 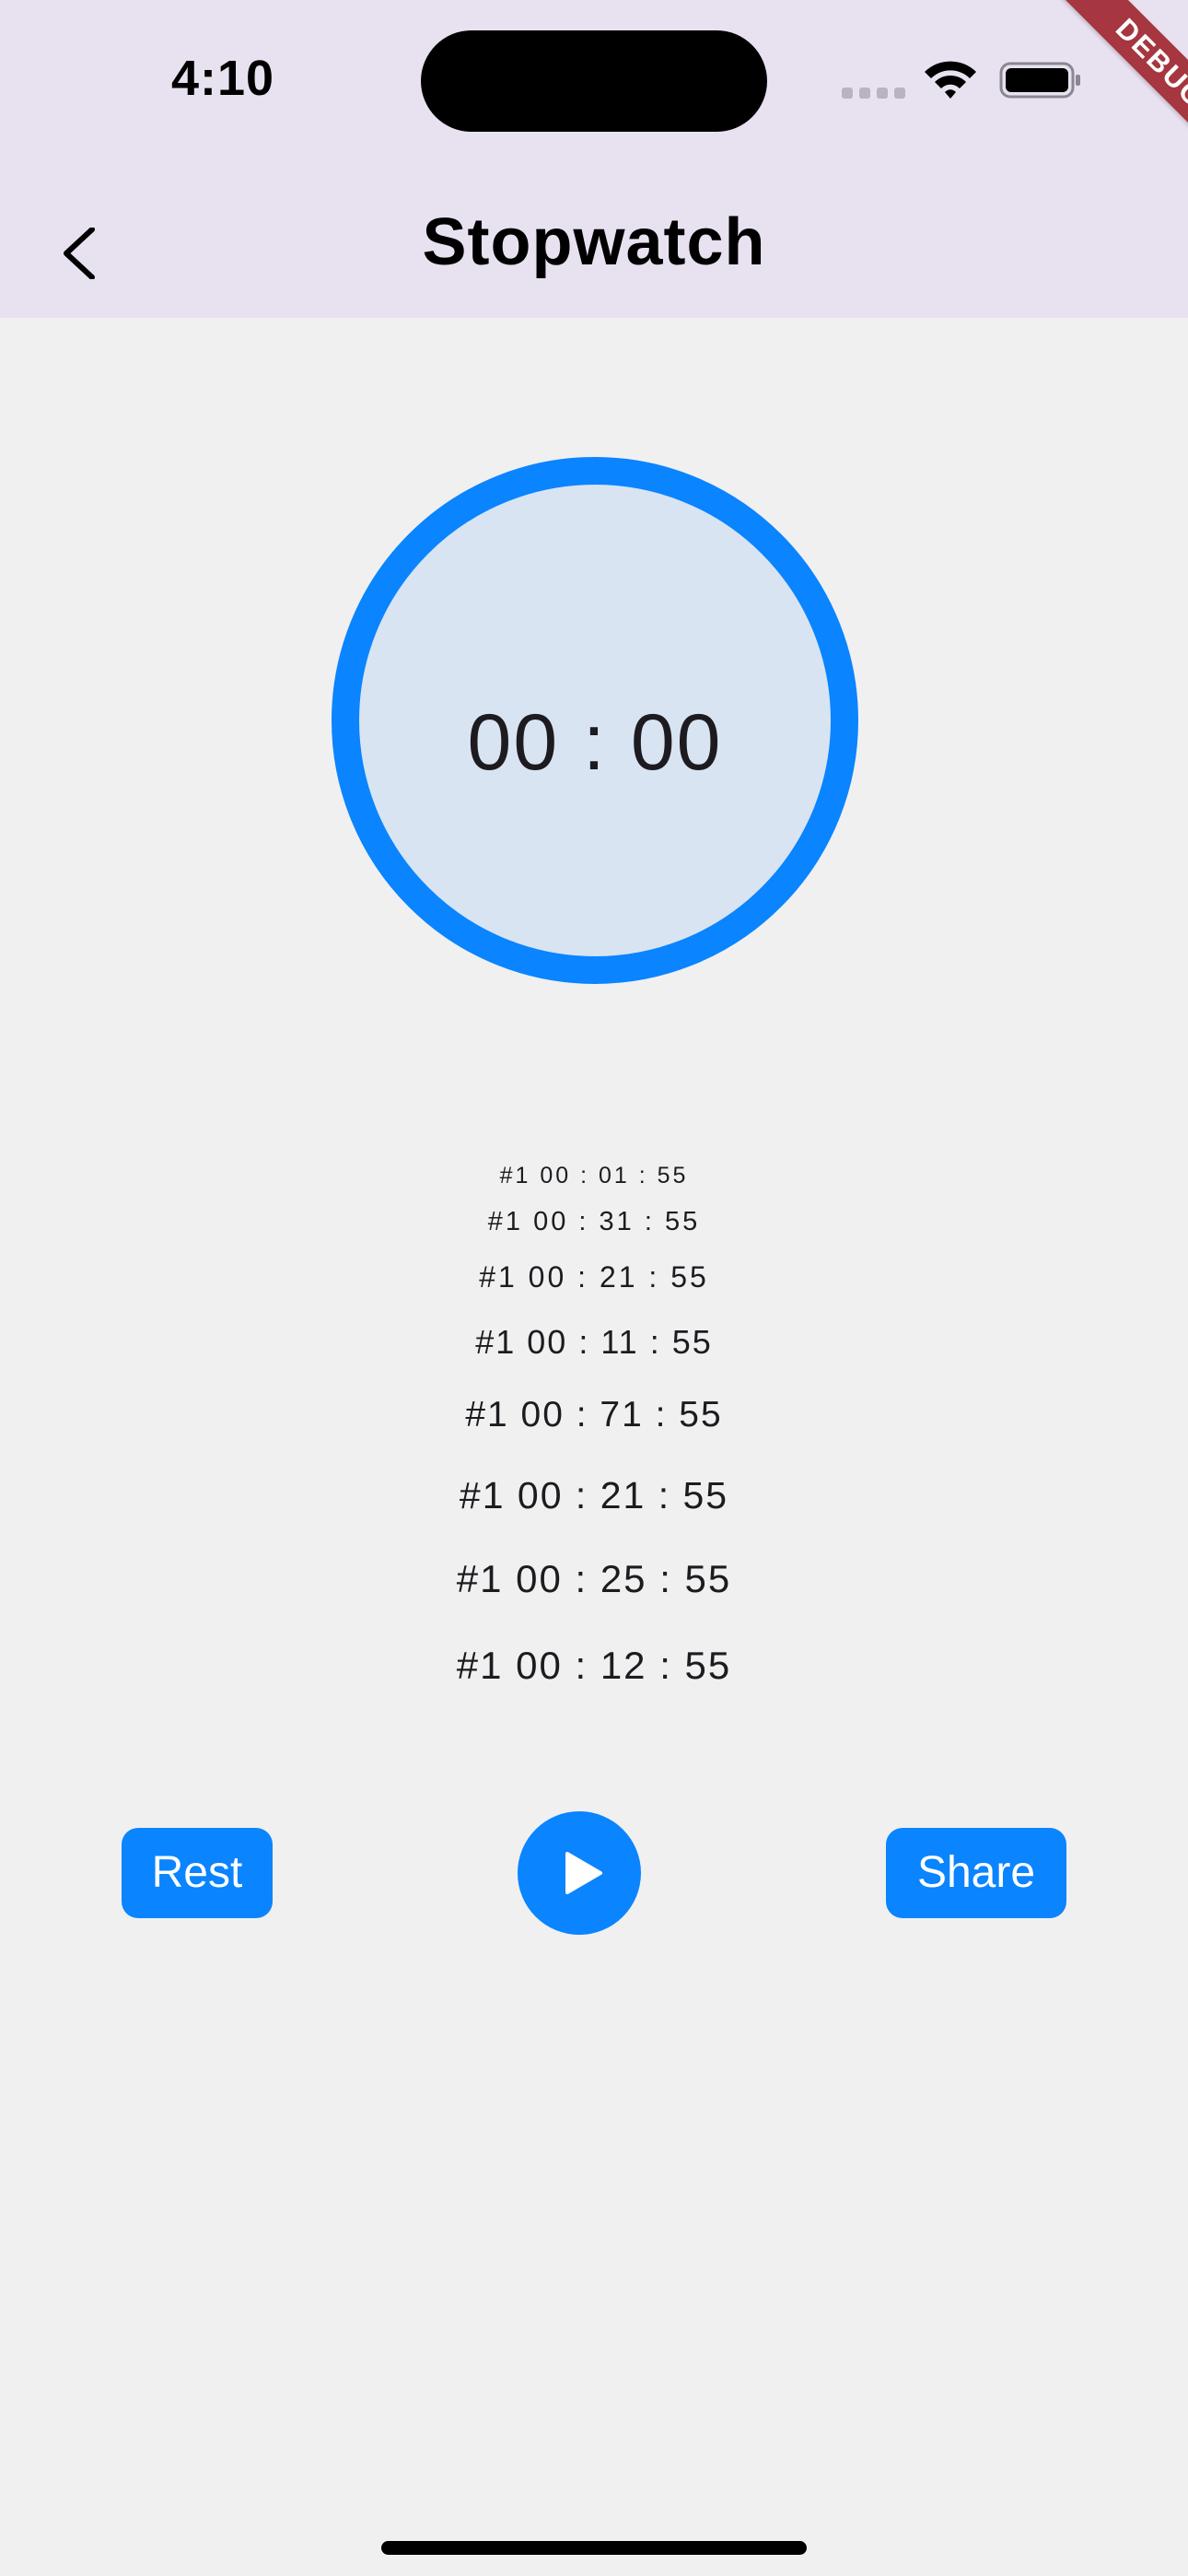 What do you see at coordinates (583, 1873) in the screenshot?
I see `play-icon` at bounding box center [583, 1873].